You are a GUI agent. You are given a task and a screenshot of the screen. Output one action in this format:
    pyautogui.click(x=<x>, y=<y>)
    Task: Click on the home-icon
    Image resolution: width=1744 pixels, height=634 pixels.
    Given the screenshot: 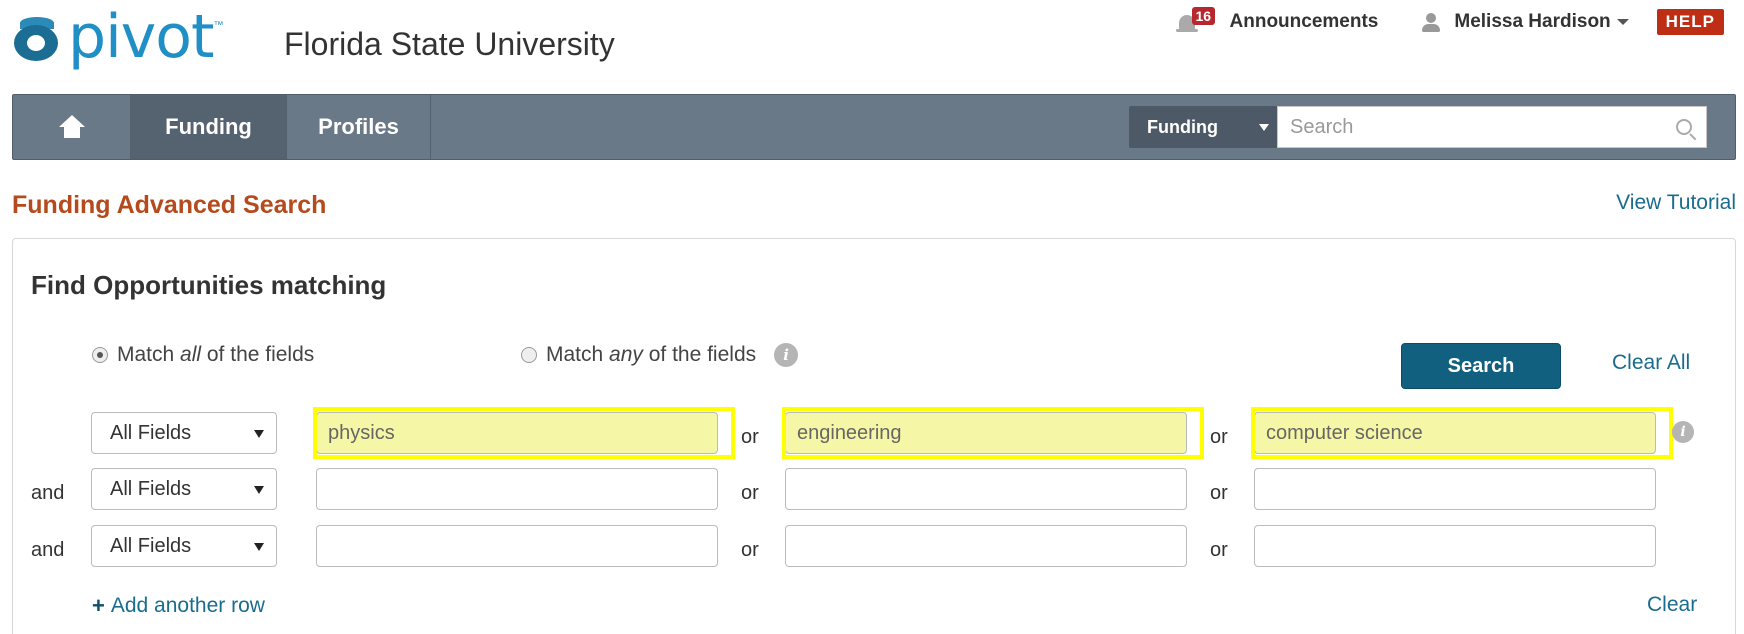 What is the action you would take?
    pyautogui.click(x=72, y=127)
    